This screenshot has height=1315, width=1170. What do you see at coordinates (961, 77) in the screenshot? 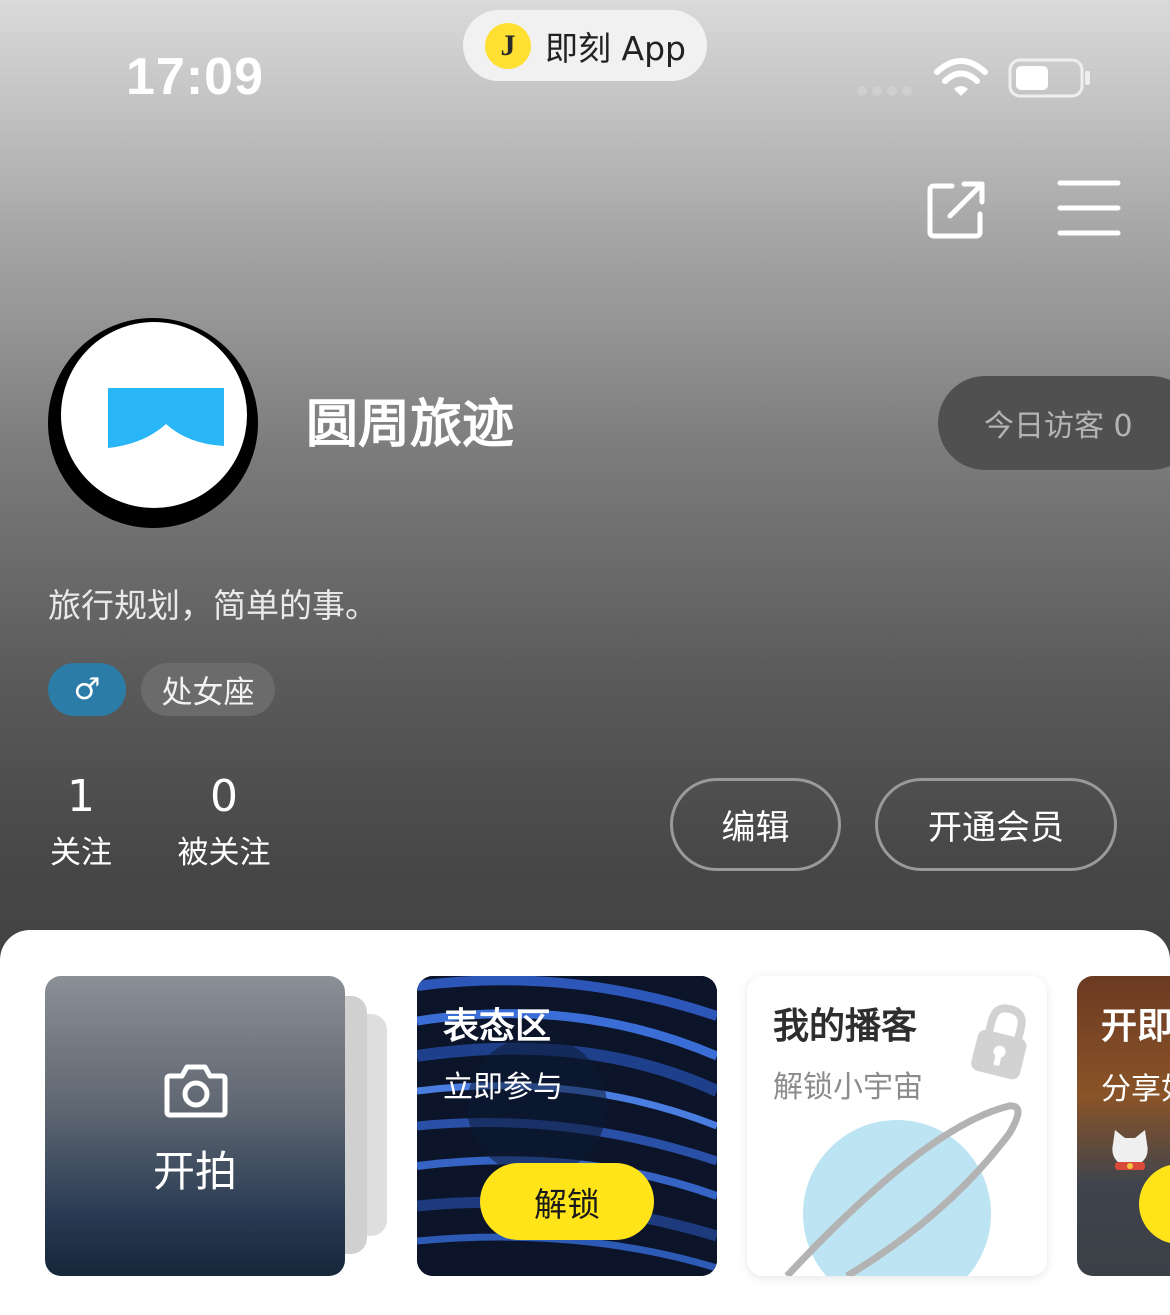
I see `wifi-icon` at bounding box center [961, 77].